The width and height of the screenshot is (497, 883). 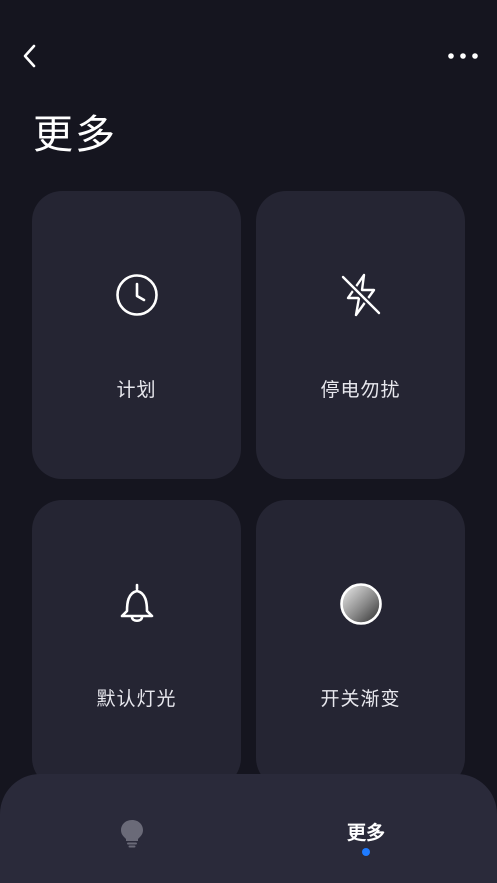 What do you see at coordinates (75, 135) in the screenshot?
I see `page-title: 更多` at bounding box center [75, 135].